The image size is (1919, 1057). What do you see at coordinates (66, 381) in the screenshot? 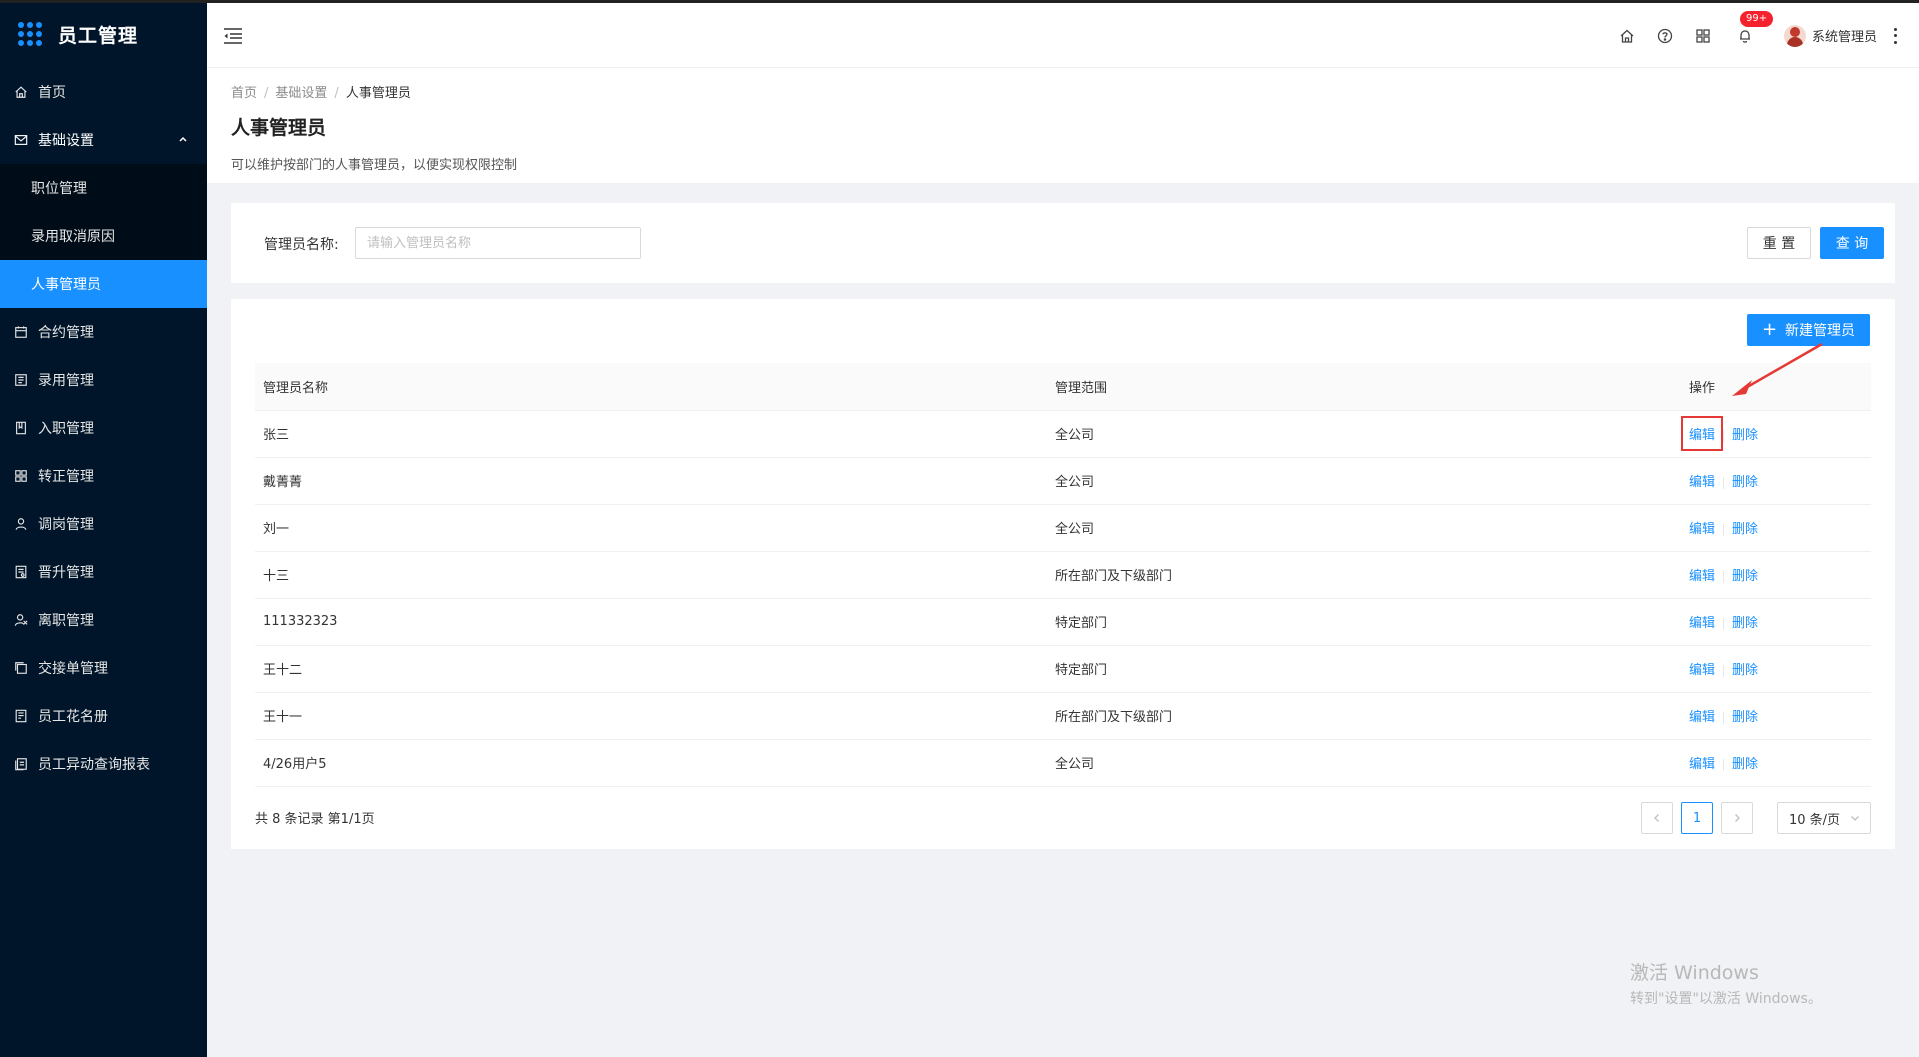
I see `sidebar-item-label: 录用管理` at bounding box center [66, 381].